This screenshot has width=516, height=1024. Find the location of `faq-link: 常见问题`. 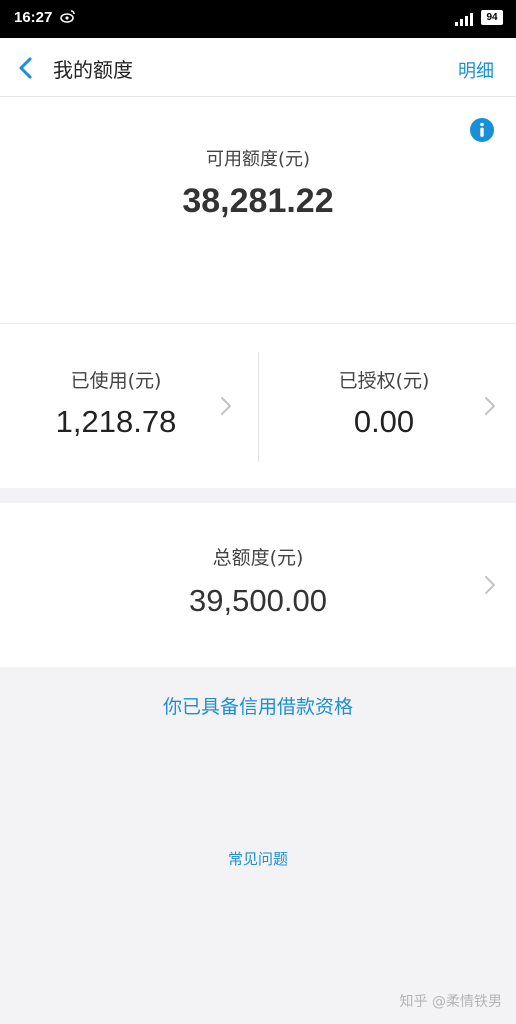

faq-link: 常见问题 is located at coordinates (258, 858).